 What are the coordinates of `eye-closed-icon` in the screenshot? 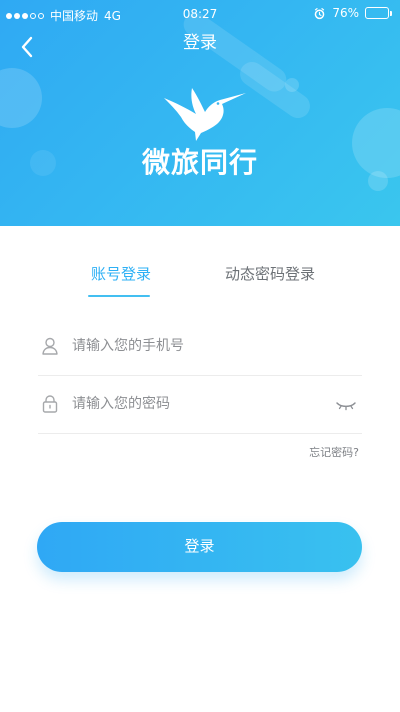 It's located at (346, 405).